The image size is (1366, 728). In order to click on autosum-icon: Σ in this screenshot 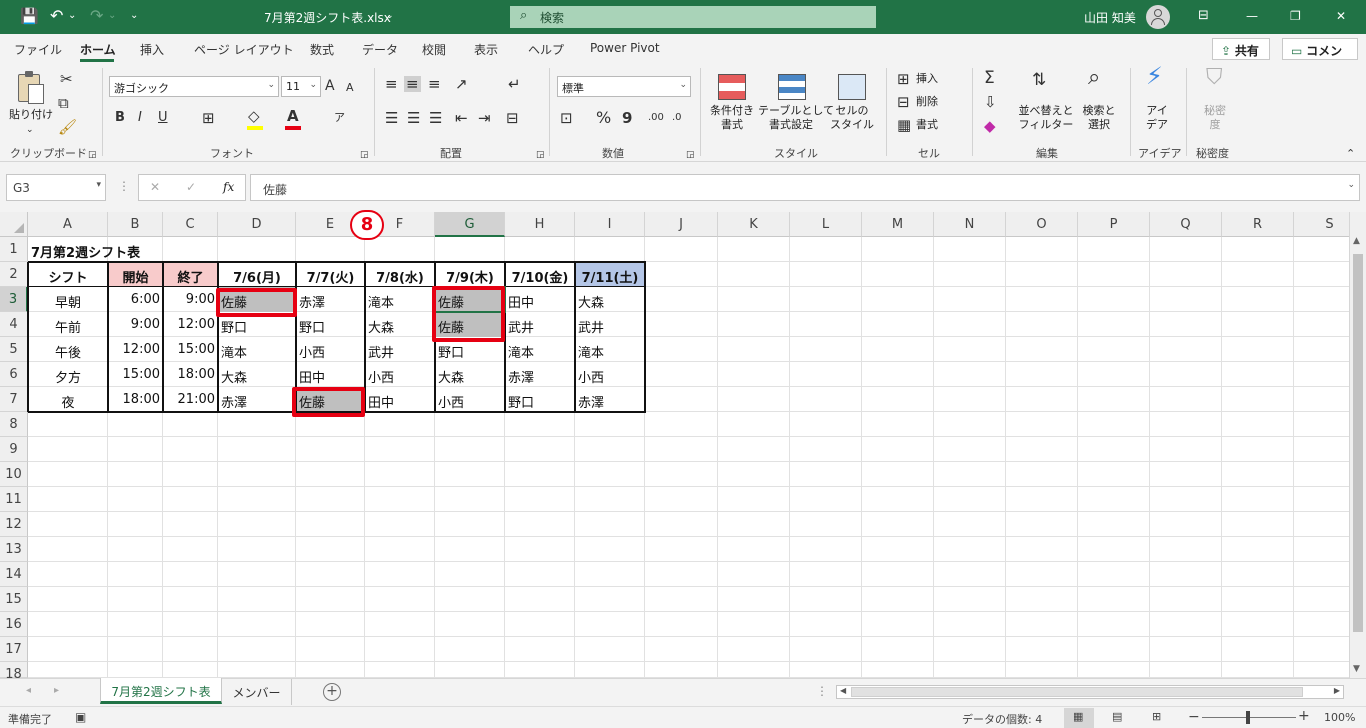, I will do `click(989, 78)`.